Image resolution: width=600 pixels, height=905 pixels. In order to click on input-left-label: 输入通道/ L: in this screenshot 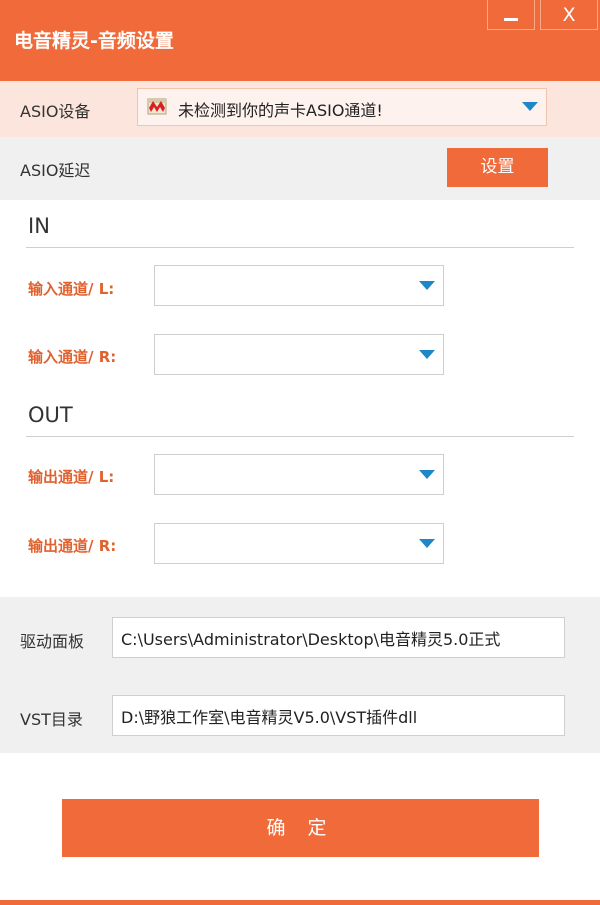, I will do `click(71, 289)`.